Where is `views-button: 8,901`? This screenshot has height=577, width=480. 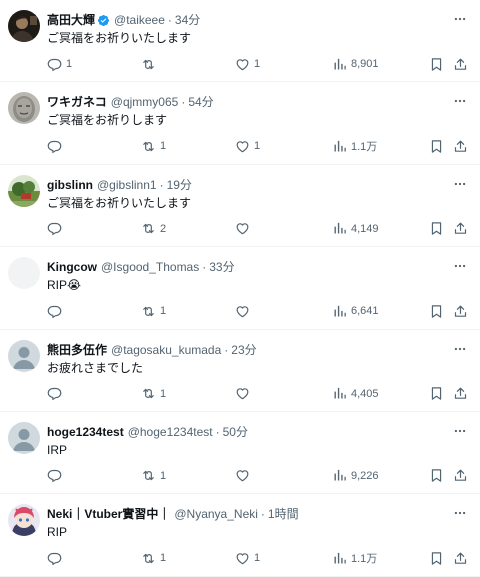 views-button: 8,901 is located at coordinates (355, 64).